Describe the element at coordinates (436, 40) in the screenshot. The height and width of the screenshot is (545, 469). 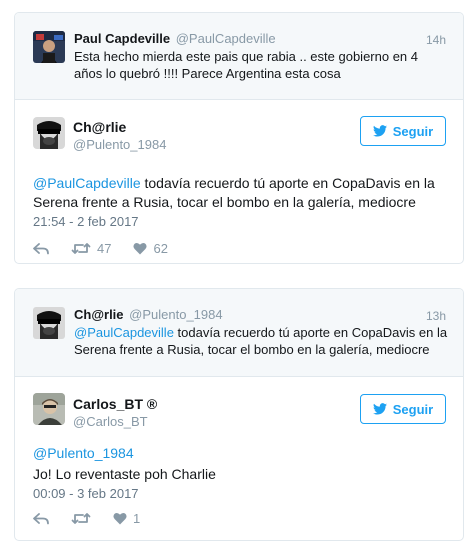
I see `tweet-timestamp: 14h` at that location.